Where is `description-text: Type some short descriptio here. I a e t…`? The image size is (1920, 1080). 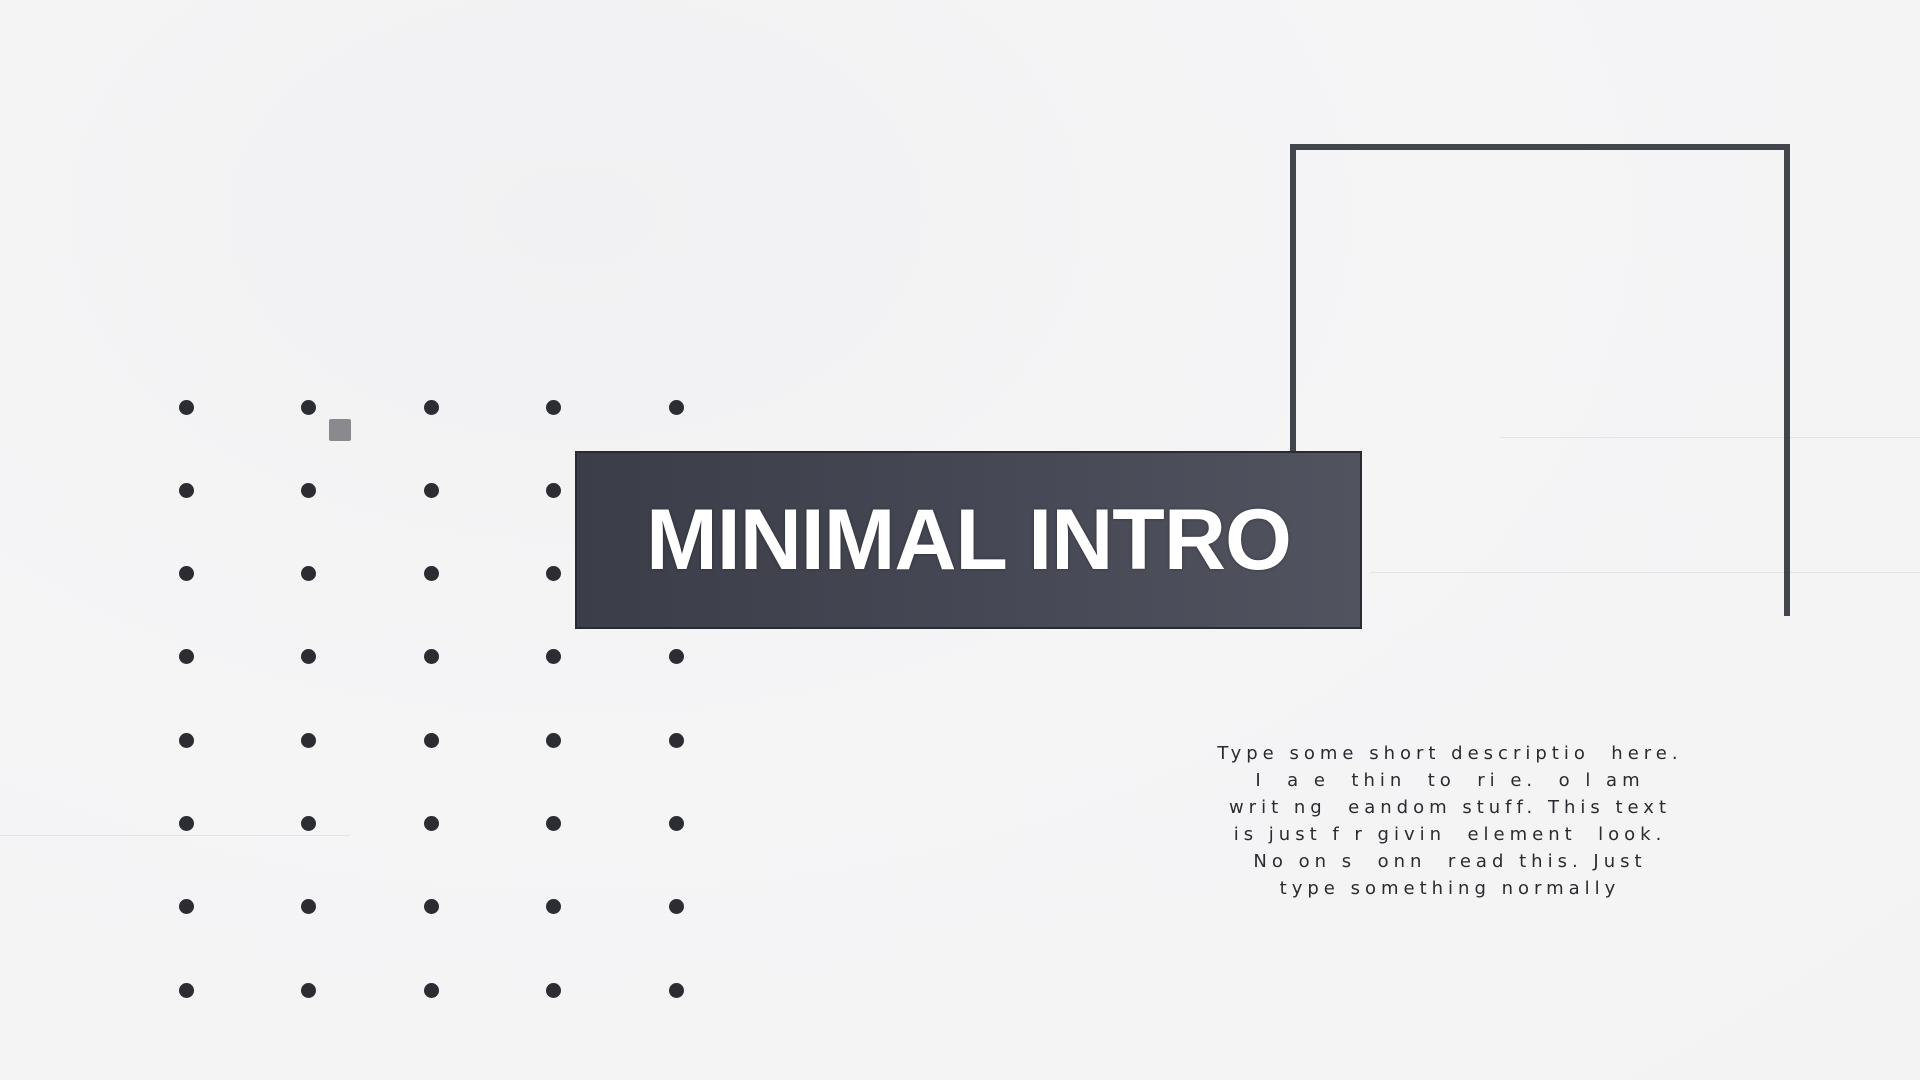
description-text: Type some short descriptio here. I a e t… is located at coordinates (1450, 821).